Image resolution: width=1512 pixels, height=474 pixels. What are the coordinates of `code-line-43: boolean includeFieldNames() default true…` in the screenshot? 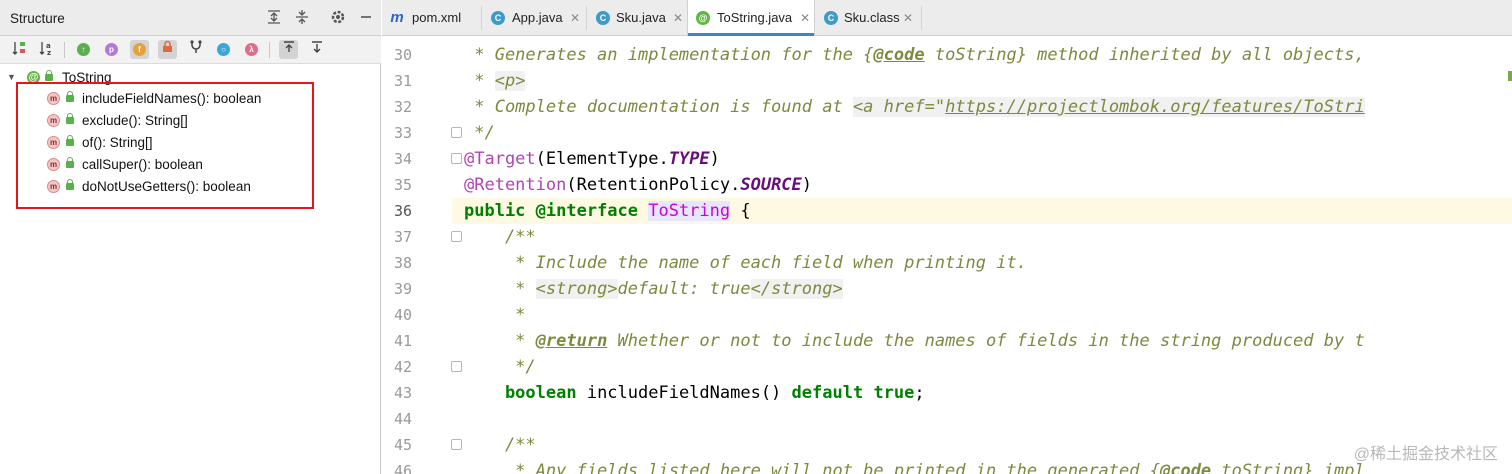 It's located at (694, 393).